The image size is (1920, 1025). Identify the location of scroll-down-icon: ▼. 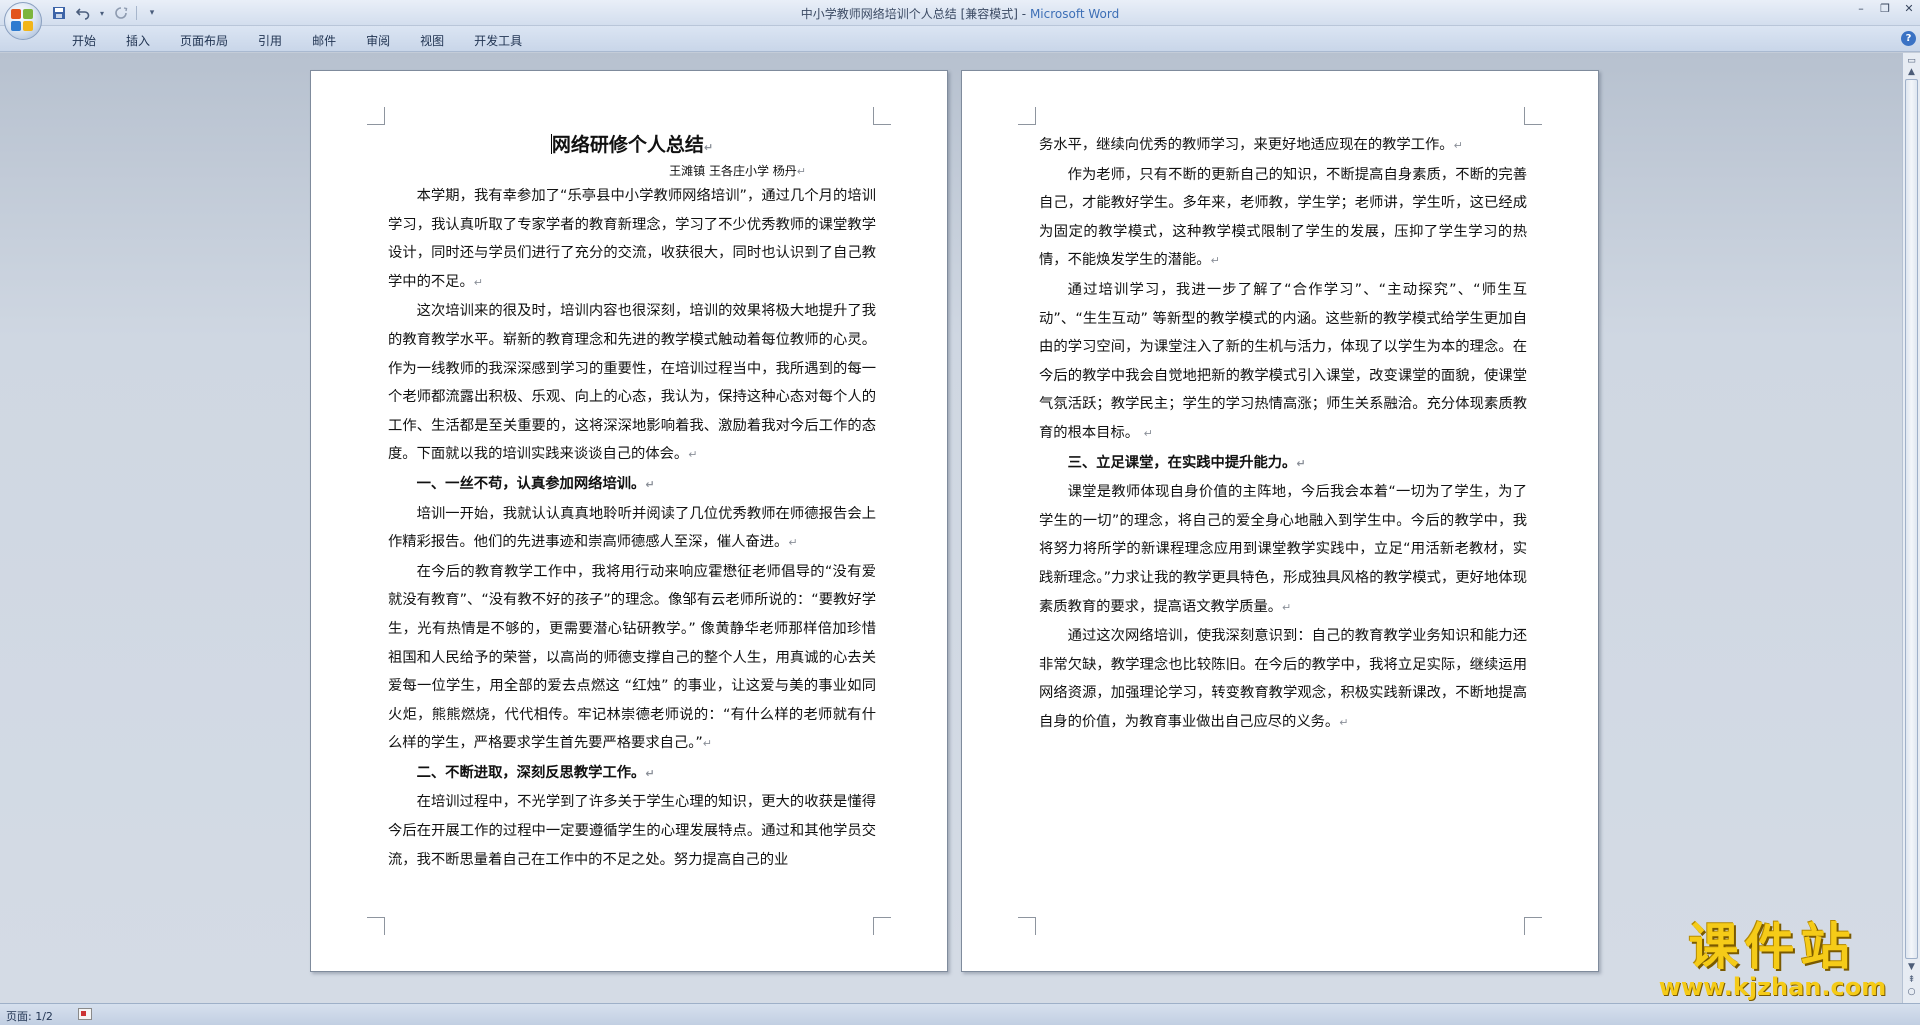
(1911, 967).